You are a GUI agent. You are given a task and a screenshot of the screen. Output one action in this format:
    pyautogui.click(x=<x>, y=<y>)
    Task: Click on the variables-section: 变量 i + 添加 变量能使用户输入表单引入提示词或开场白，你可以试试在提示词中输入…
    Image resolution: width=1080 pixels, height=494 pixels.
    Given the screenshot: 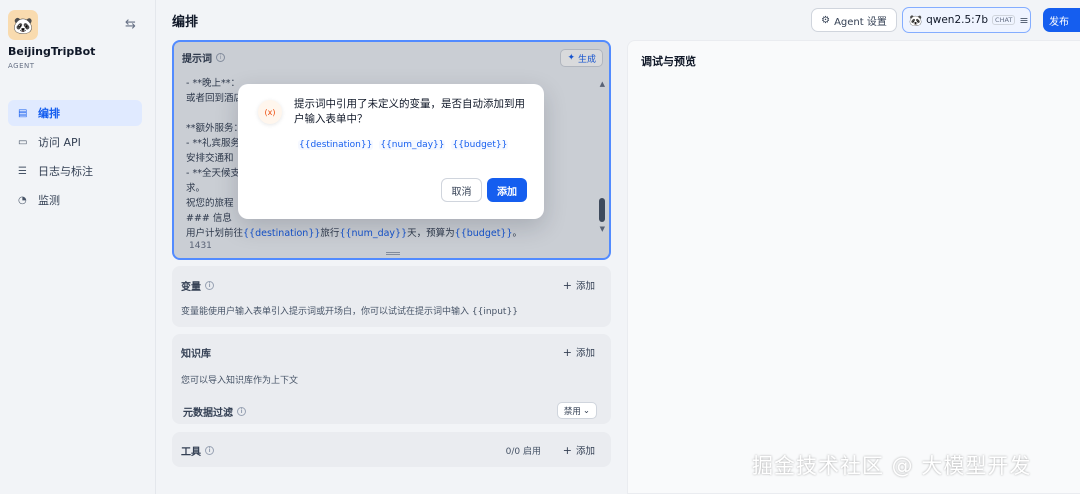 What is the action you would take?
    pyautogui.click(x=391, y=296)
    